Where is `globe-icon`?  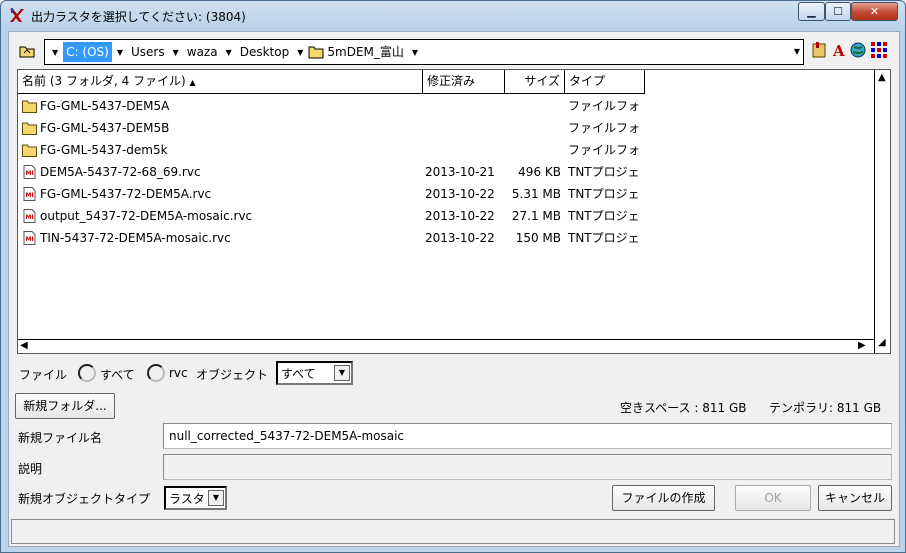
globe-icon is located at coordinates (859, 50).